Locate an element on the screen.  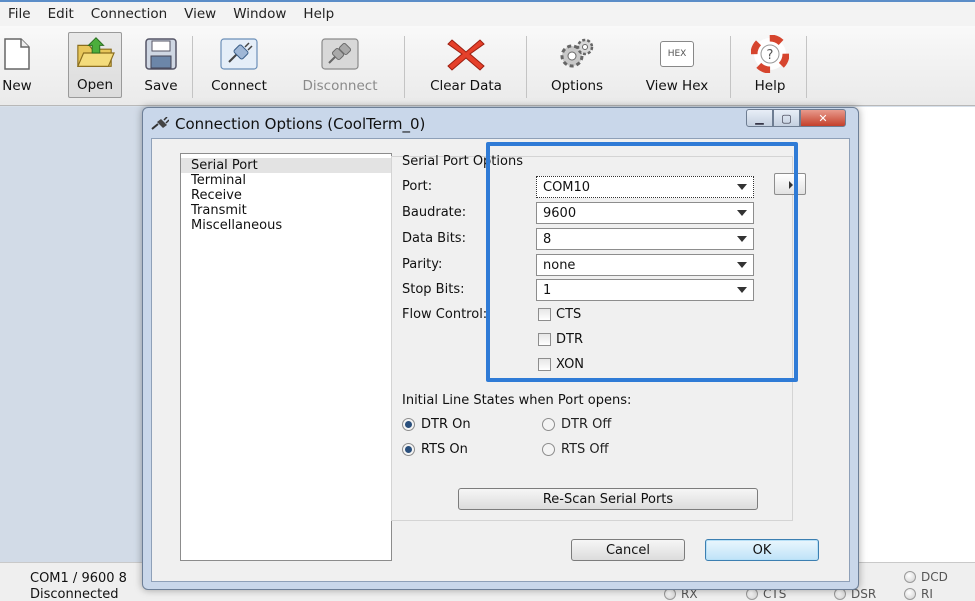
parity-label: Parity: is located at coordinates (422, 264).